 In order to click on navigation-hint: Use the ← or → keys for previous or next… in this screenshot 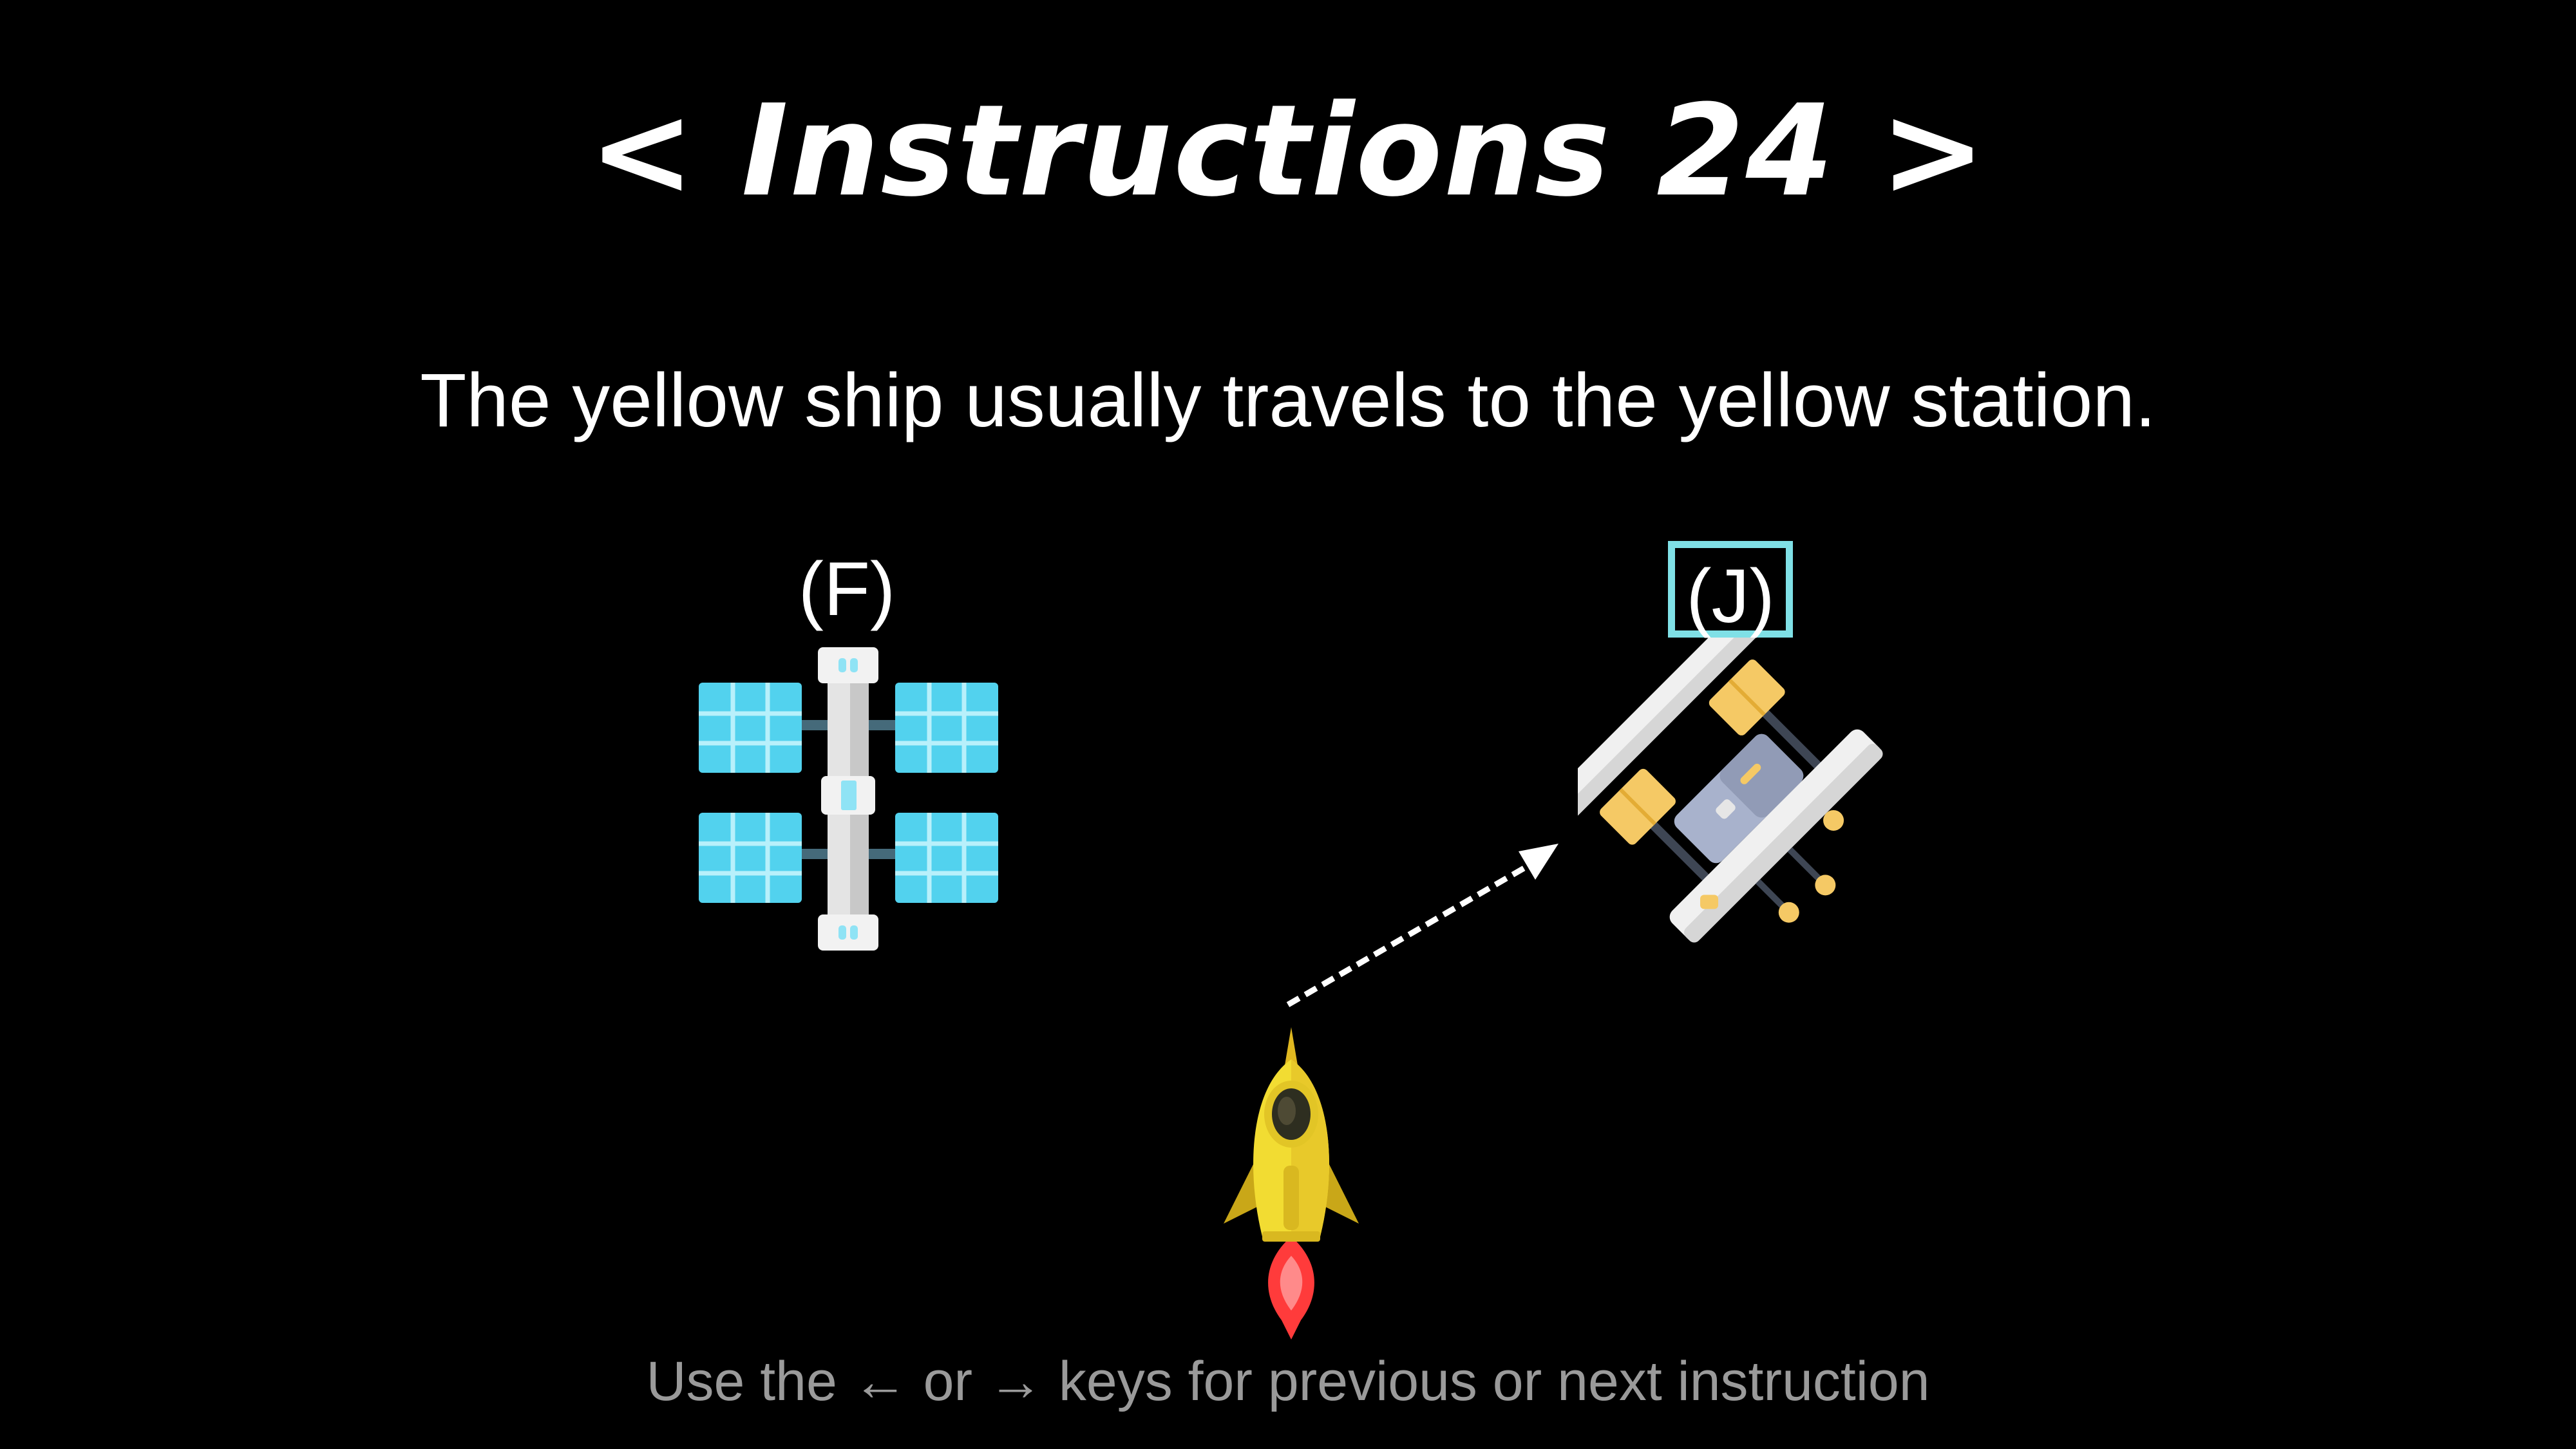, I will do `click(1288, 1381)`.